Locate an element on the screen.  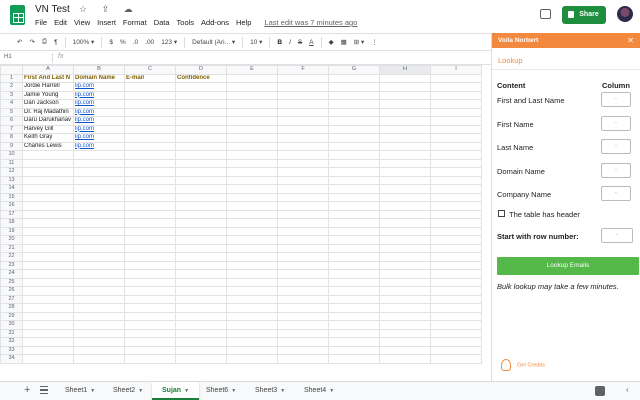
row-header: 20 is located at coordinates (11, 240).